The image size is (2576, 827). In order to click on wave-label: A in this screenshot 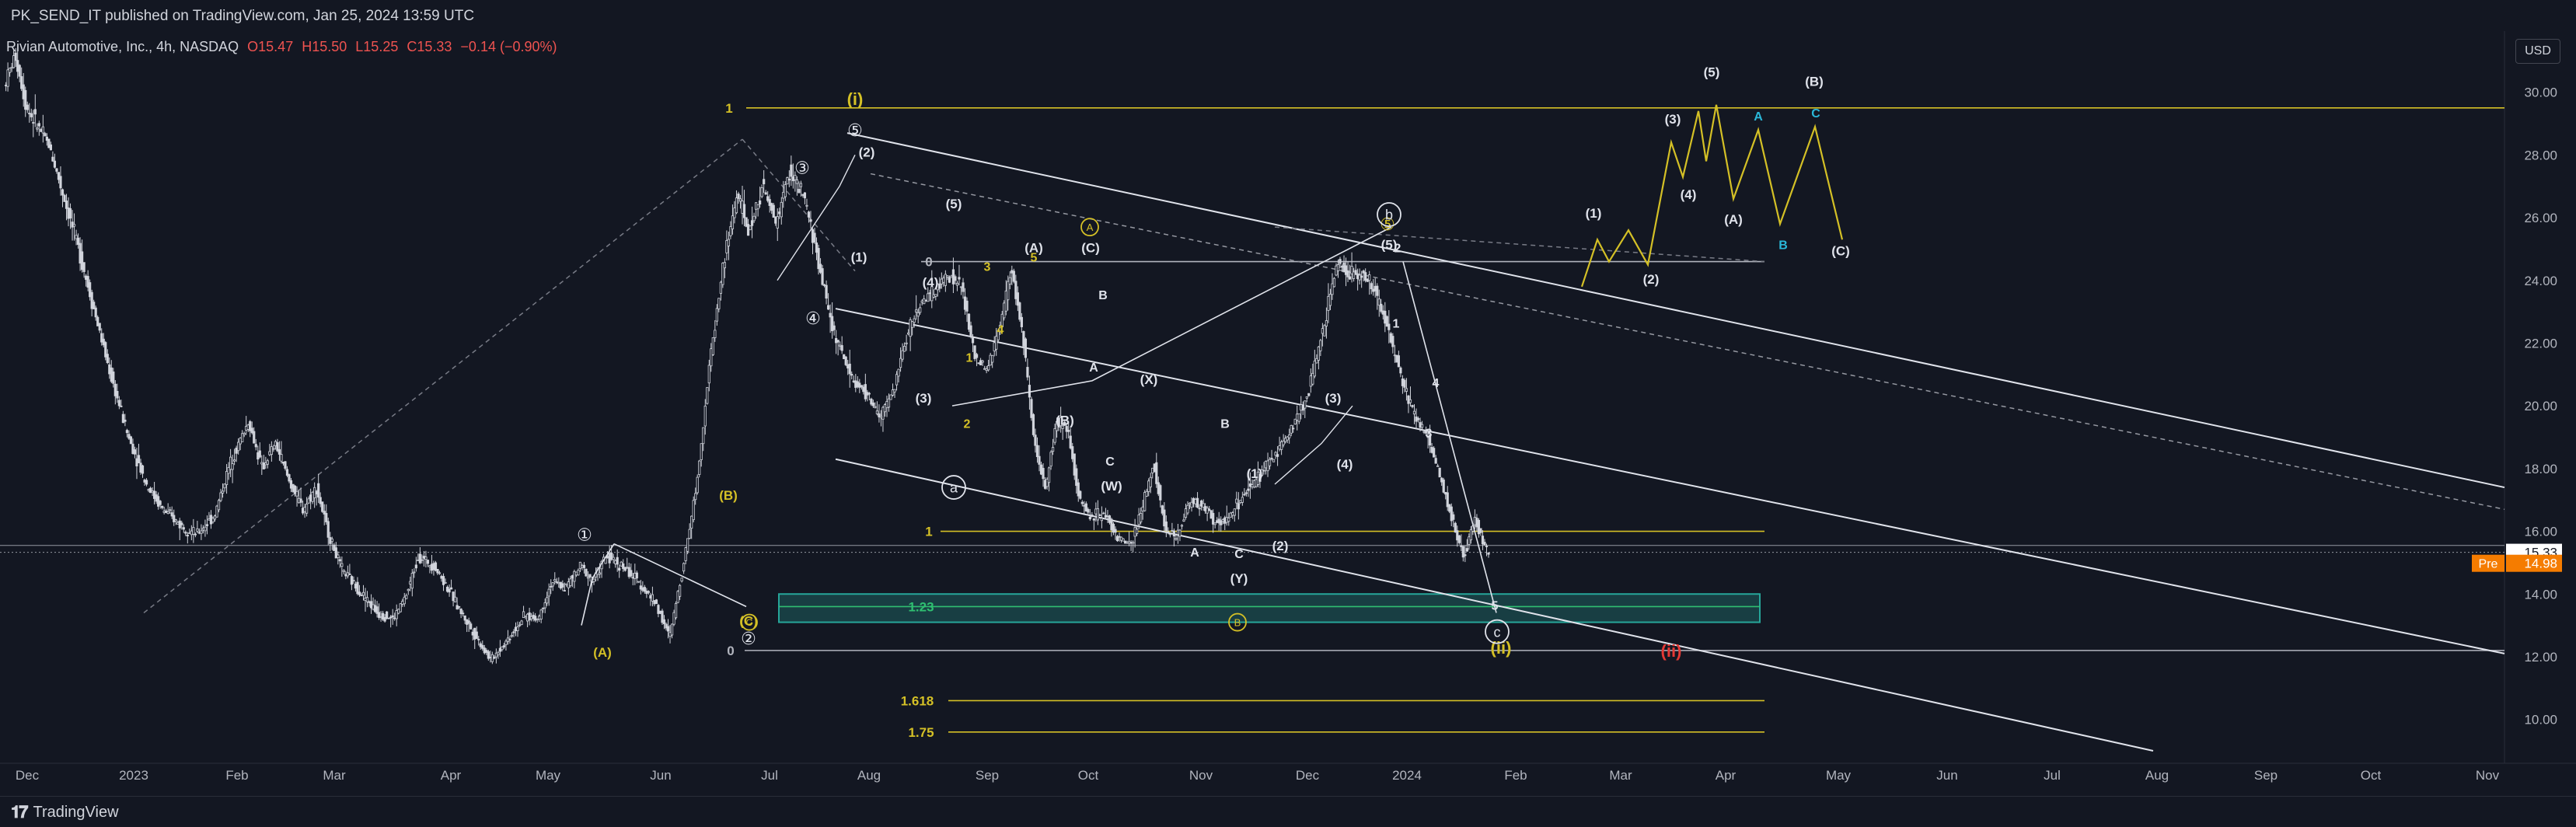, I will do `click(1094, 368)`.